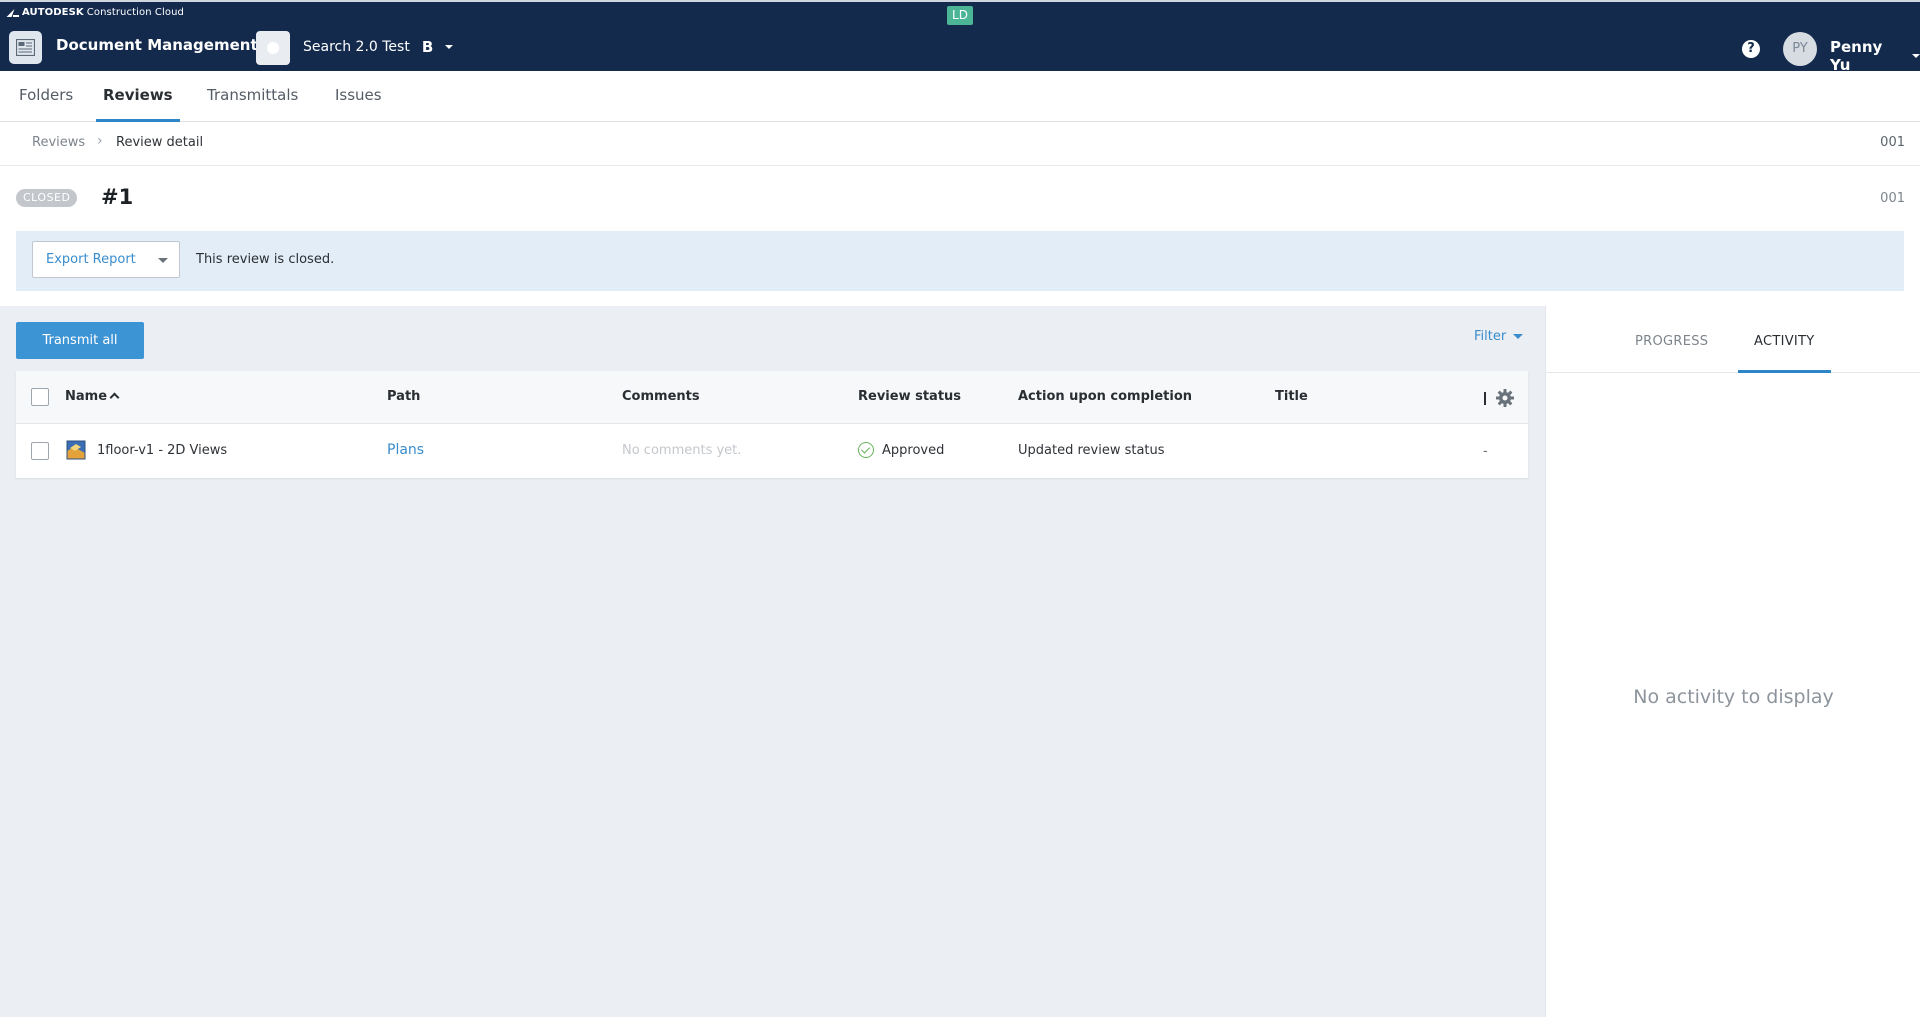  What do you see at coordinates (76, 450) in the screenshot?
I see `drawing-file-icon` at bounding box center [76, 450].